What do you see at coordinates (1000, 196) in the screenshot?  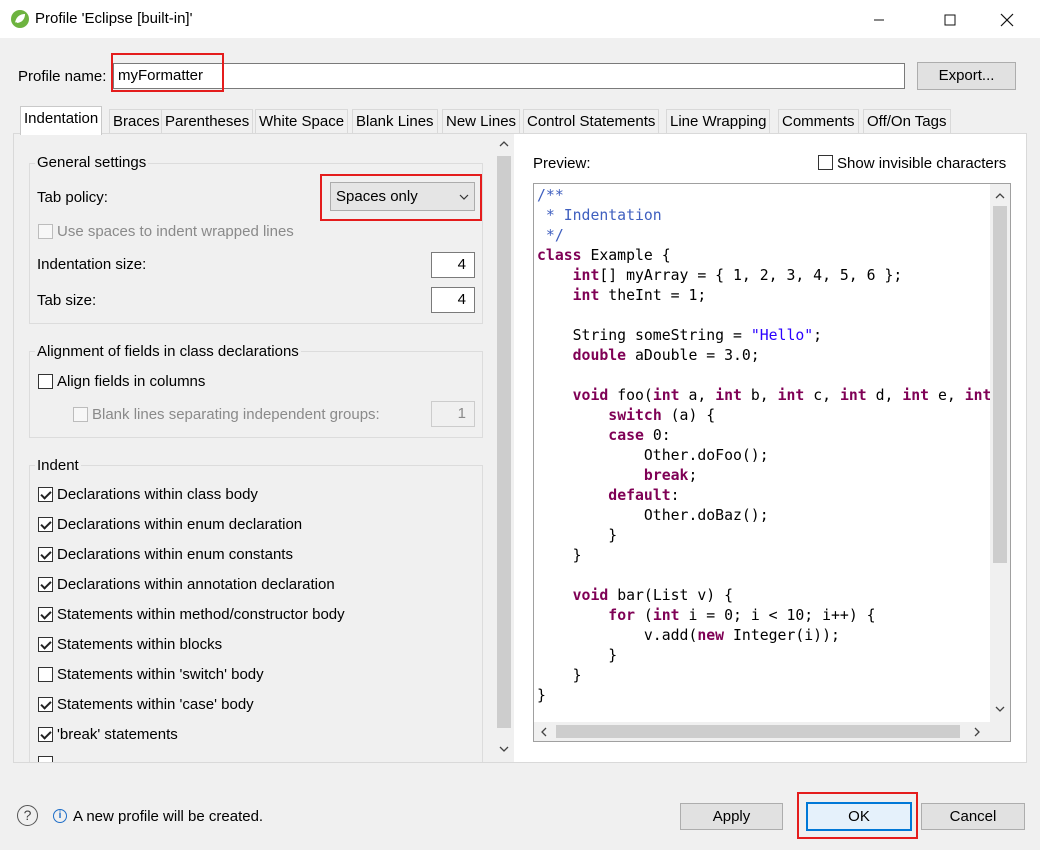 I see `scroll-up-icon` at bounding box center [1000, 196].